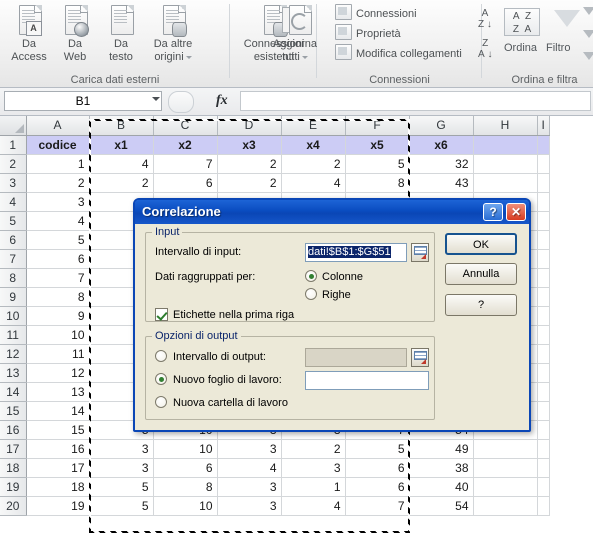  I want to click on cell-C18: 6, so click(185, 468).